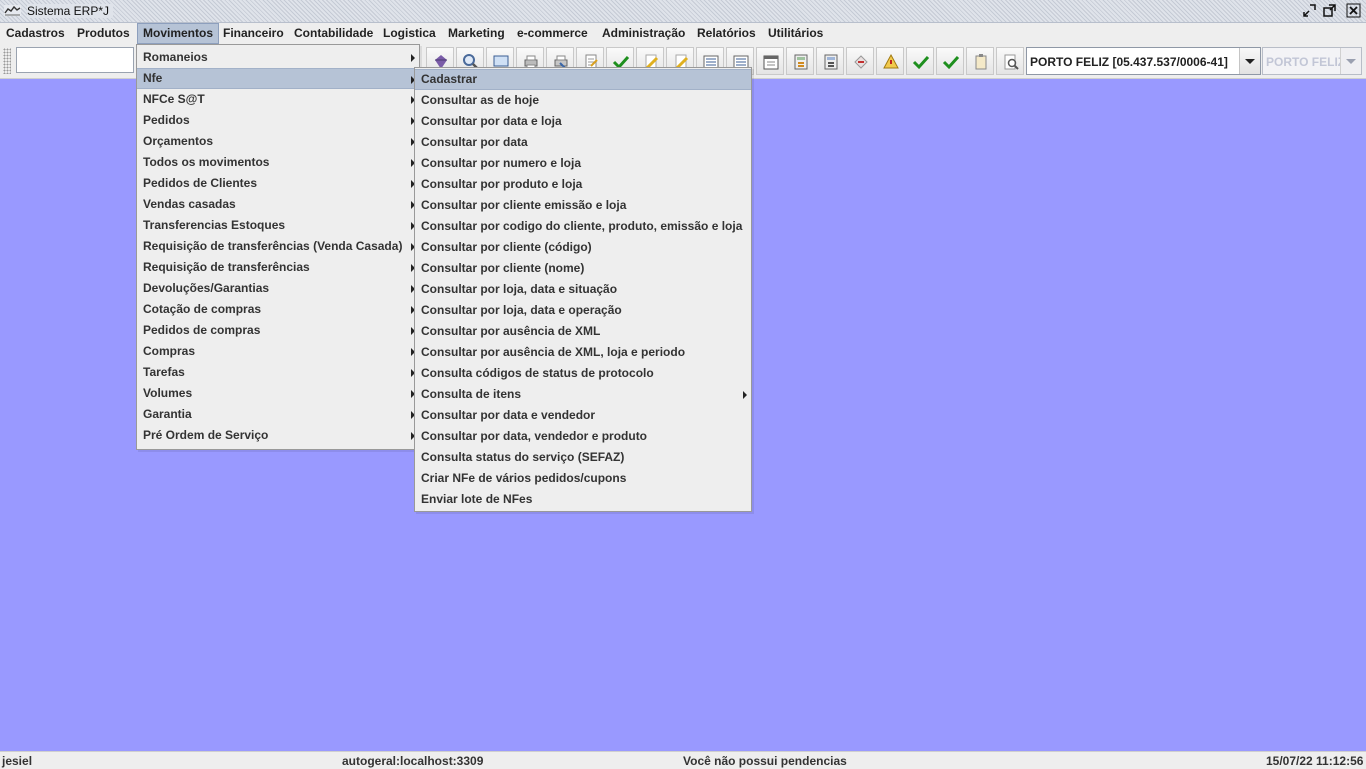  Describe the element at coordinates (583, 184) in the screenshot. I see `menu-item-consultar-produto-loja: Consultar por produto e loja` at that location.